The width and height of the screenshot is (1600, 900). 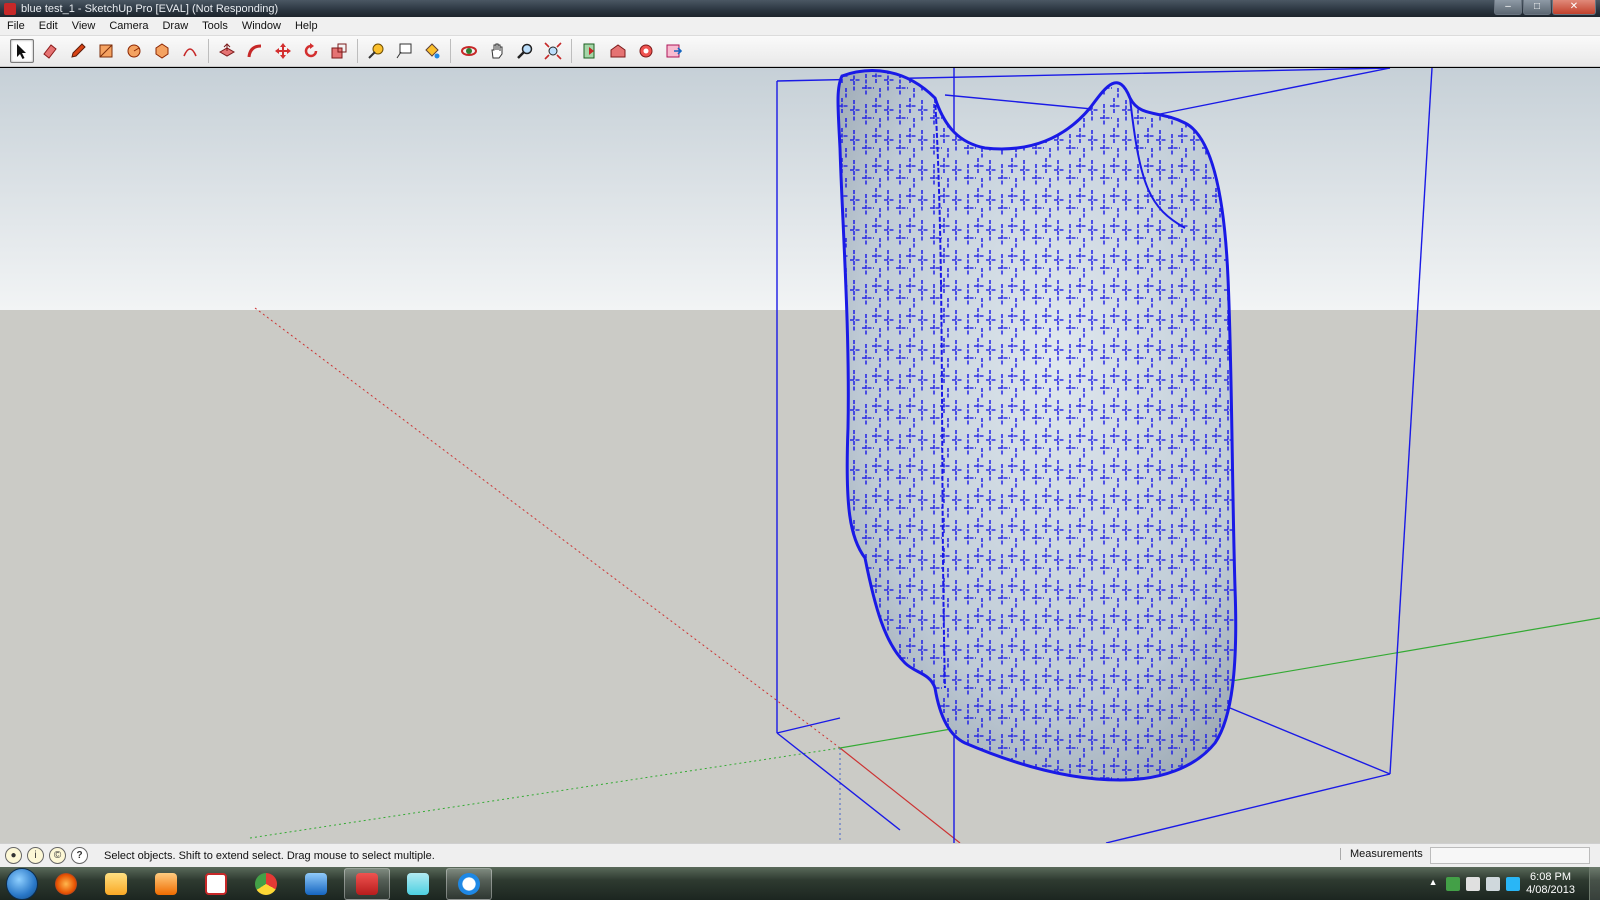 What do you see at coordinates (1594, 883) in the screenshot?
I see `show-desktop-button` at bounding box center [1594, 883].